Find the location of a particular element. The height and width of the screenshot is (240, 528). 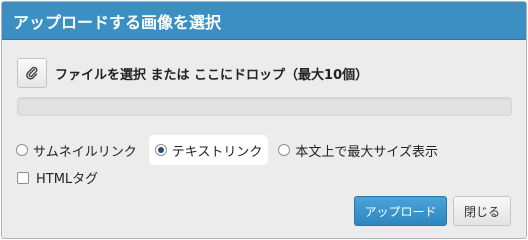

link-option-group: サムネイルリンク テキストリンク 本文上で最大サイズ表示 is located at coordinates (227, 150).